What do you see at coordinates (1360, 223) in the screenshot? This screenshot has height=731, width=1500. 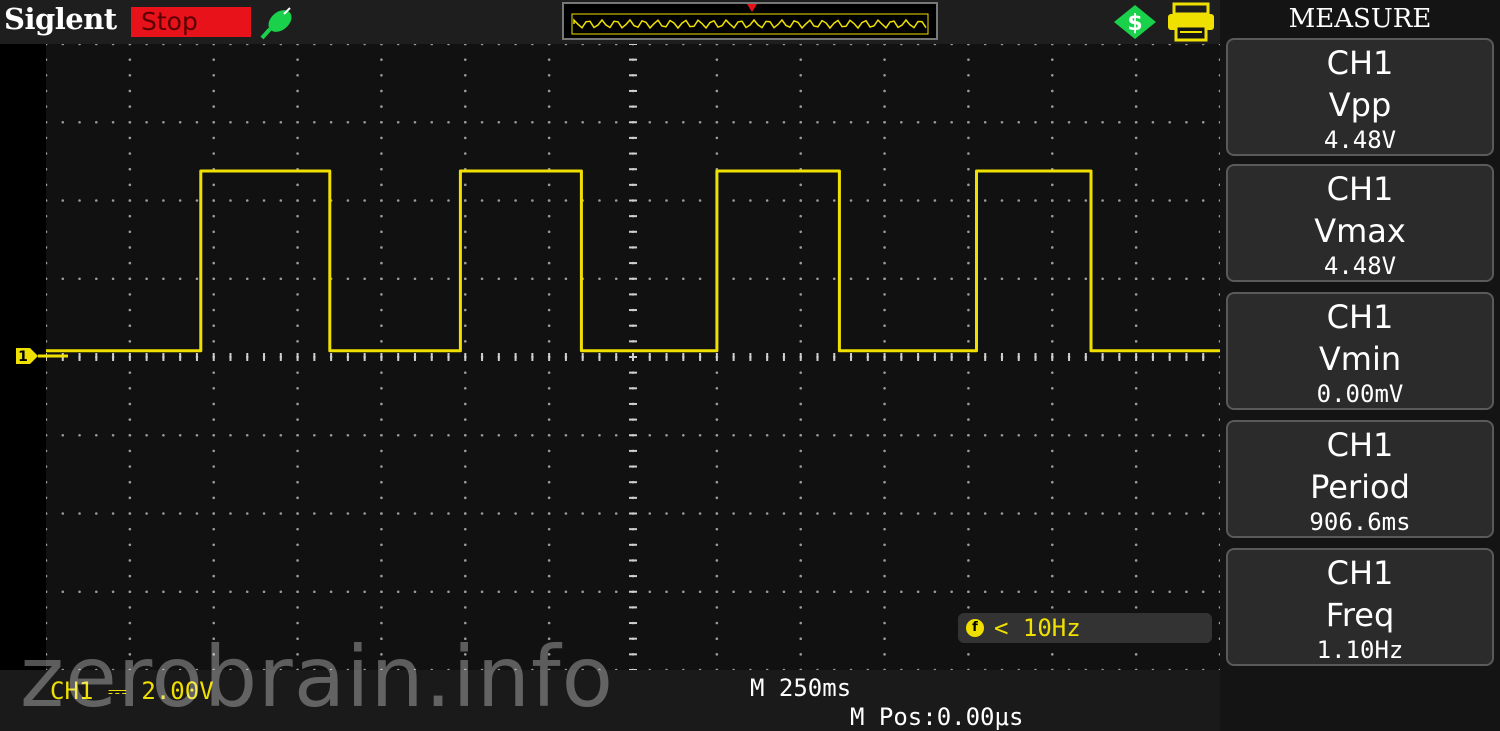 I see `measure-item-vmax: CH1 Vmax 4.48V` at bounding box center [1360, 223].